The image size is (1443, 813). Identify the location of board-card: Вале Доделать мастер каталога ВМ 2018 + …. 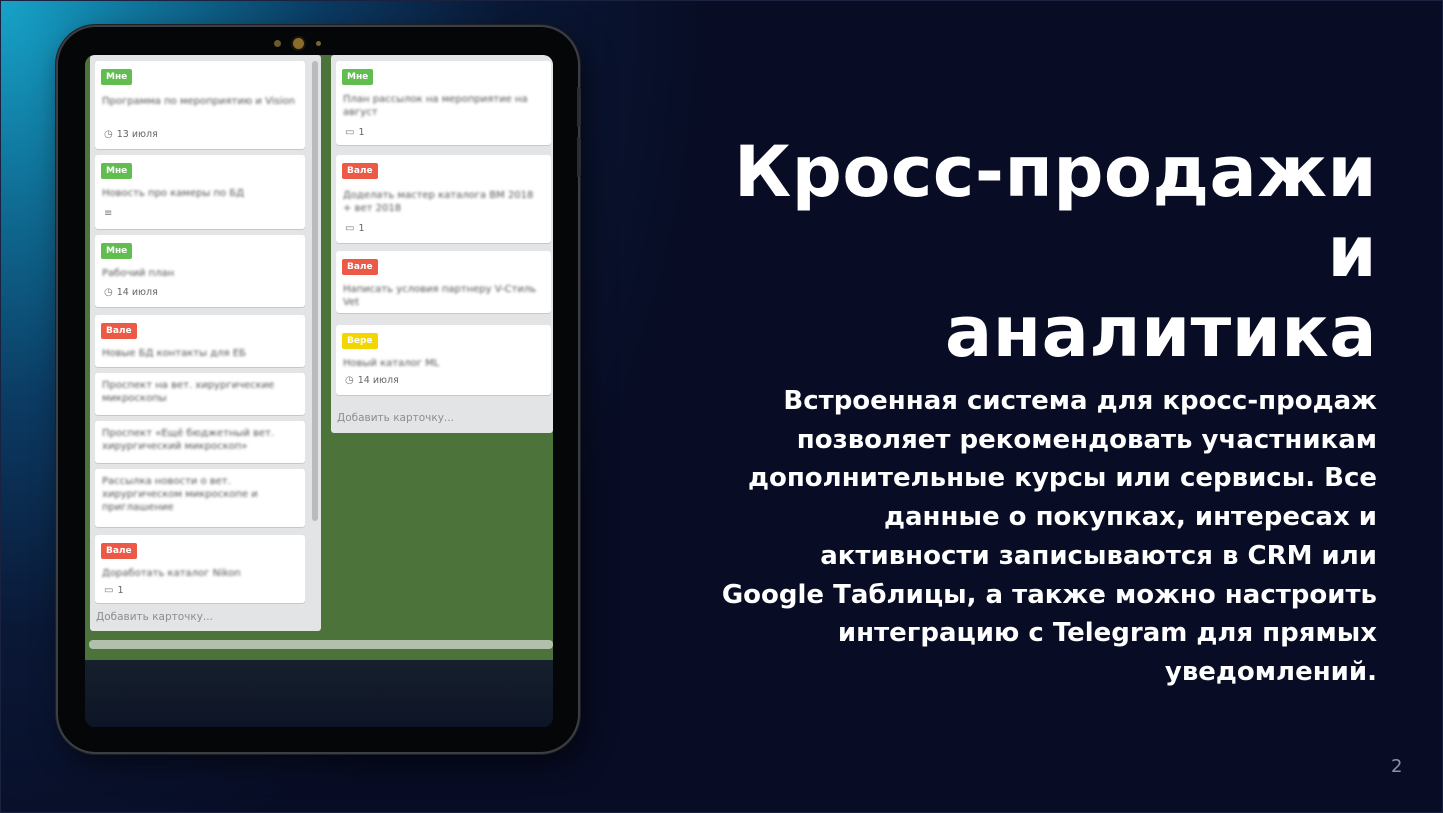
(443, 199).